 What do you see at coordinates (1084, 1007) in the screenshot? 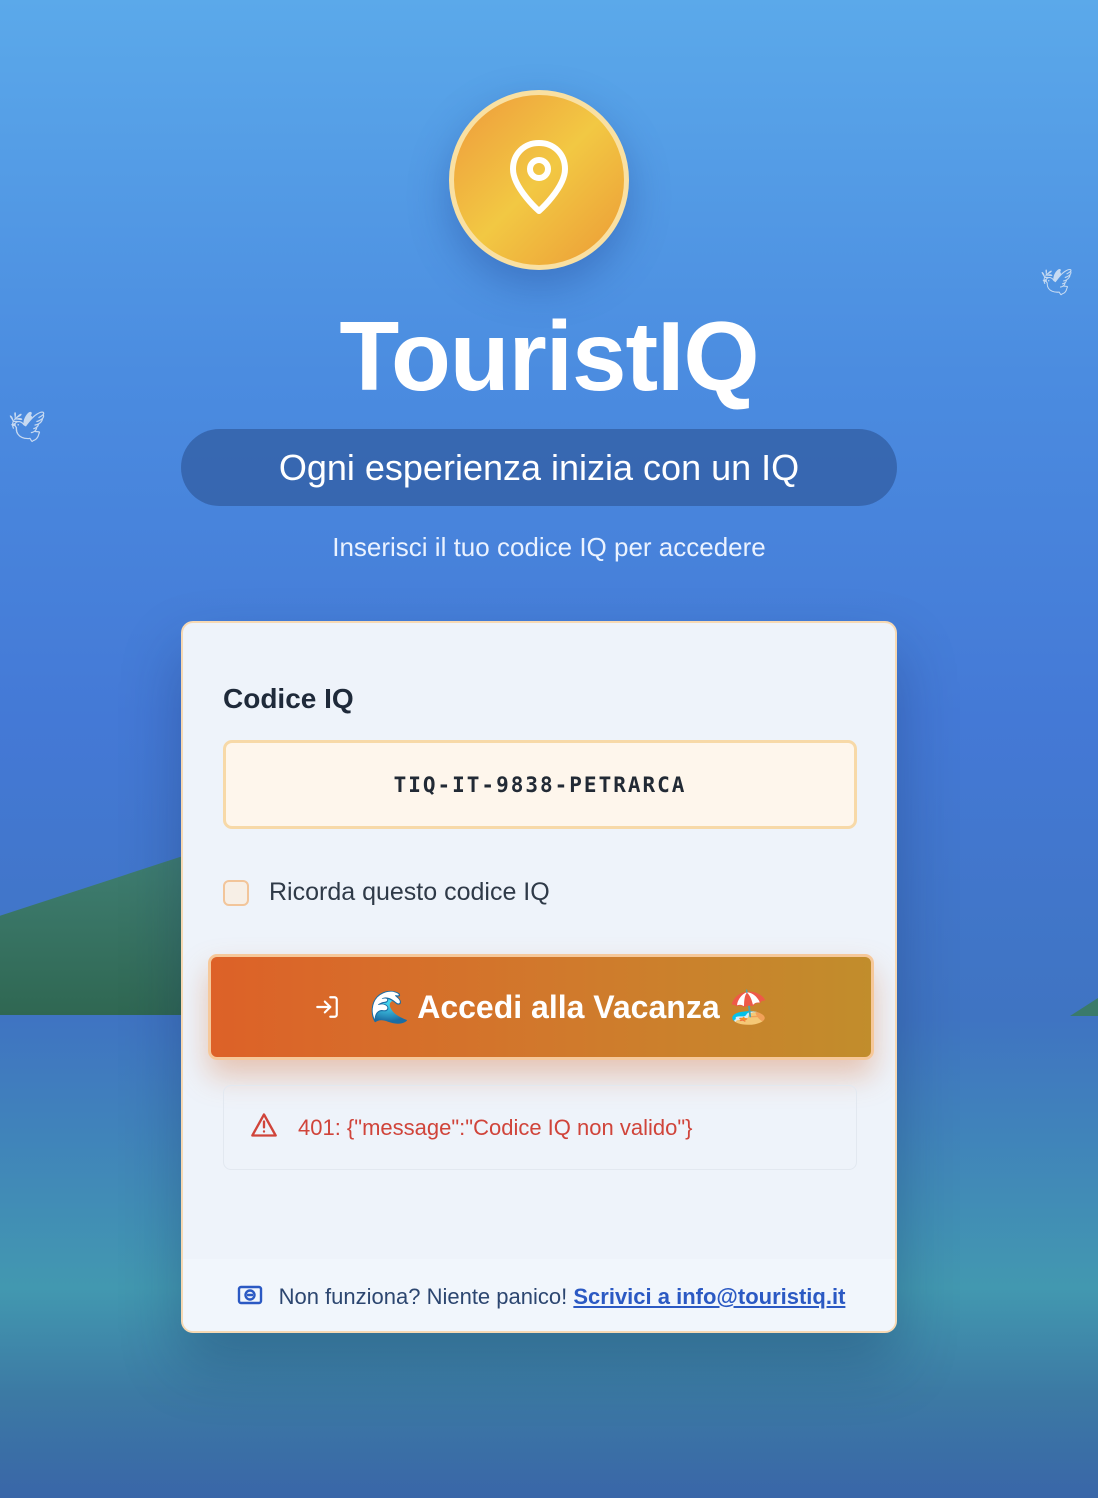
I see `background-hill-right` at bounding box center [1084, 1007].